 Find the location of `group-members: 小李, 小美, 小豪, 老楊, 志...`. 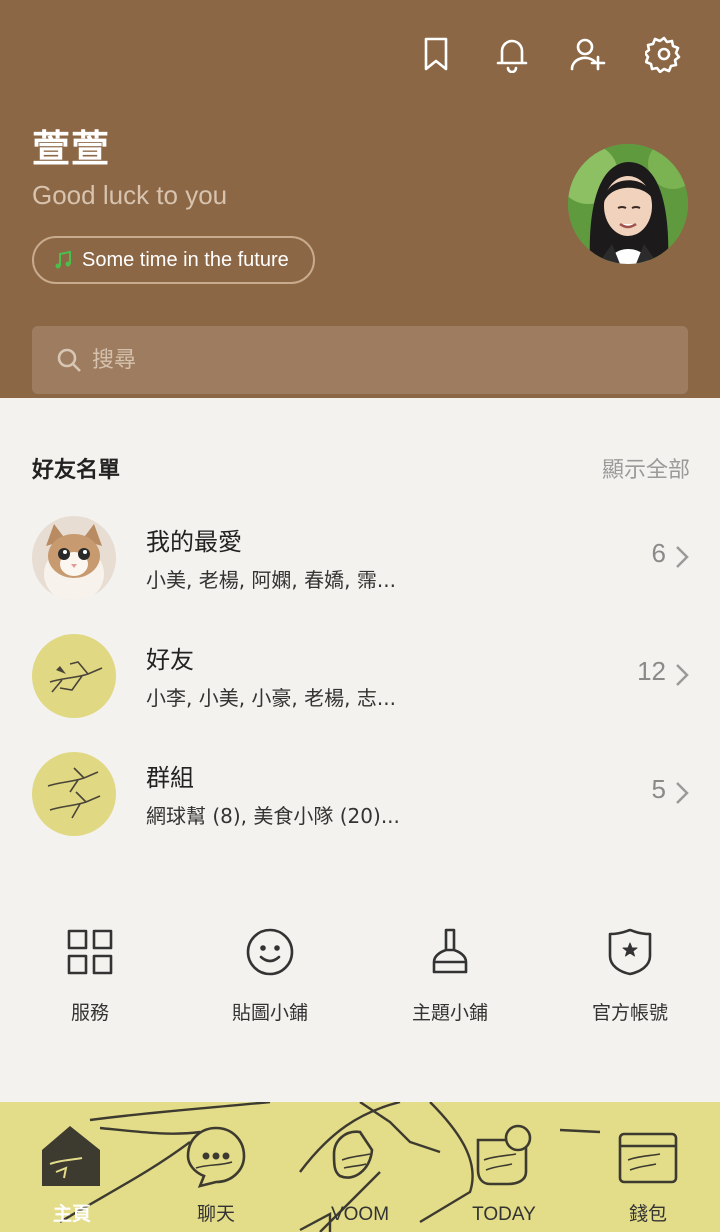

group-members: 小李, 小美, 小豪, 老楊, 志... is located at coordinates (271, 698).